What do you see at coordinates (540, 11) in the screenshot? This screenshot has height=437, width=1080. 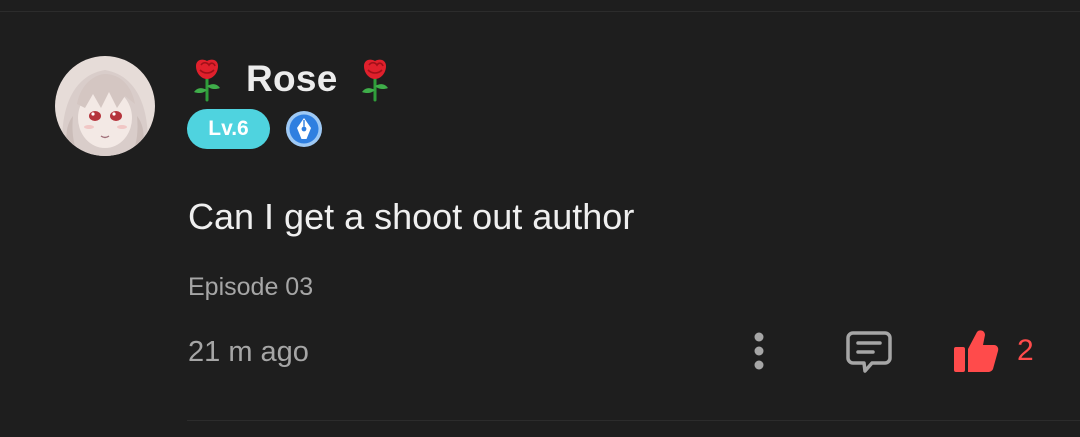 I see `top-divider` at bounding box center [540, 11].